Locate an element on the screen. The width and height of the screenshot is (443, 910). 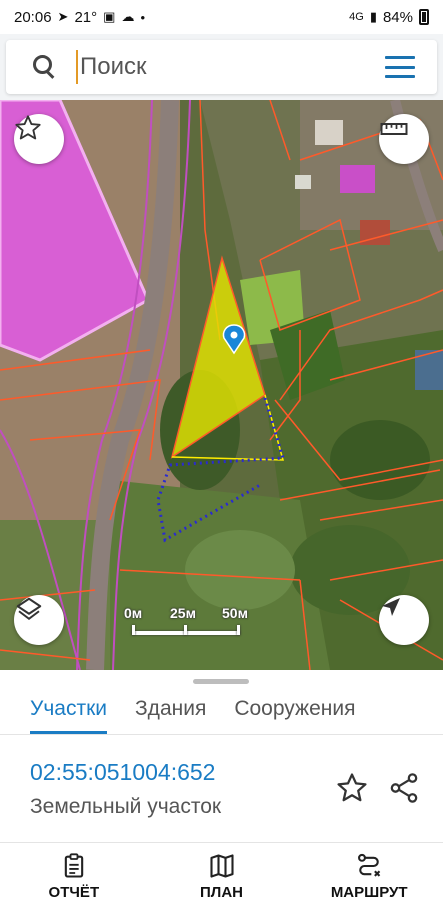
tab-buildings: Здания is located at coordinates (170, 709).